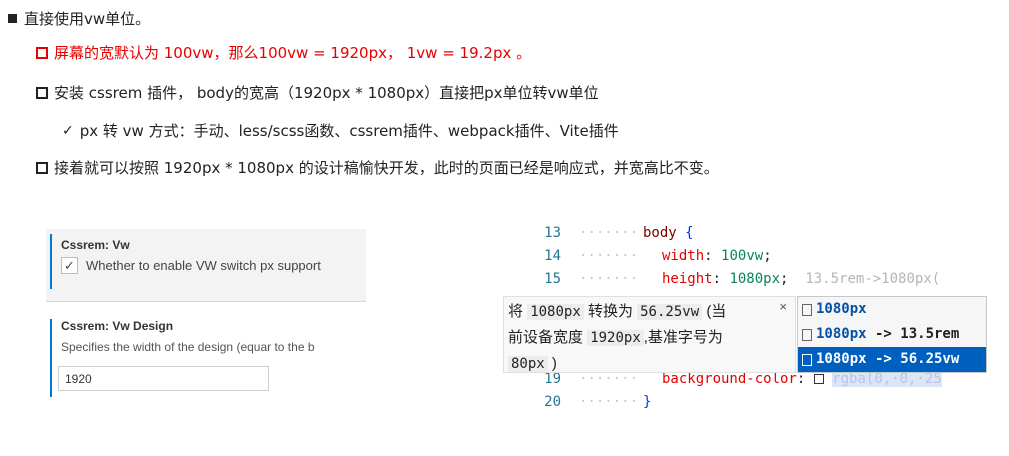 The height and width of the screenshot is (456, 1009). What do you see at coordinates (783, 307) in the screenshot?
I see `close-icon: ×` at bounding box center [783, 307].